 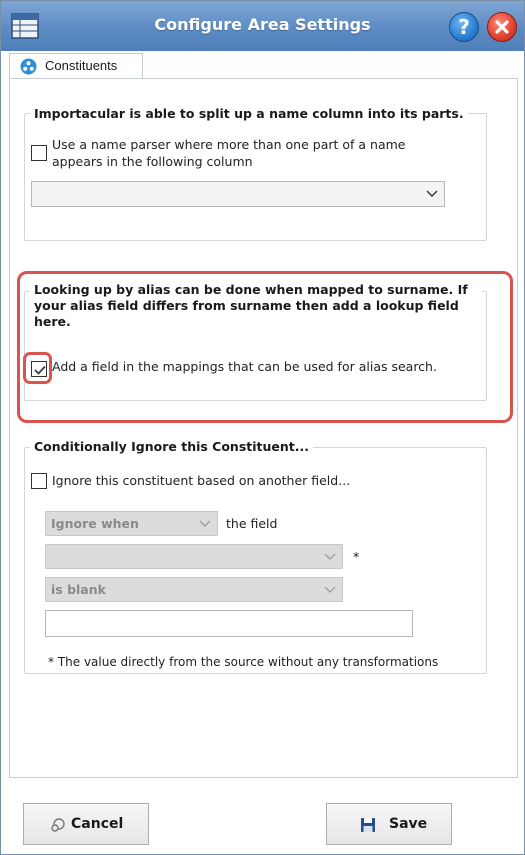 I want to click on ignore-field-select, so click(x=194, y=556).